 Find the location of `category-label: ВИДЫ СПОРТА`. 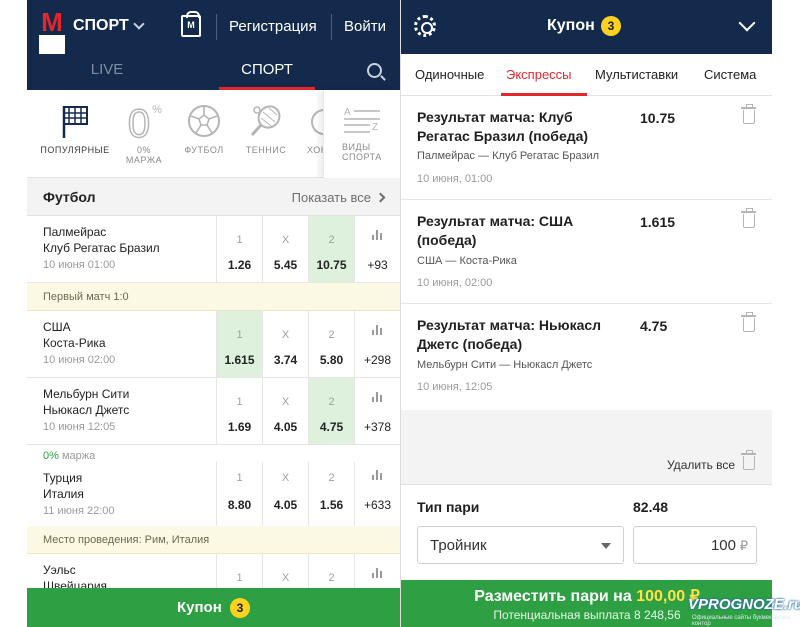

category-label: ВИДЫ СПОРТА is located at coordinates (362, 152).